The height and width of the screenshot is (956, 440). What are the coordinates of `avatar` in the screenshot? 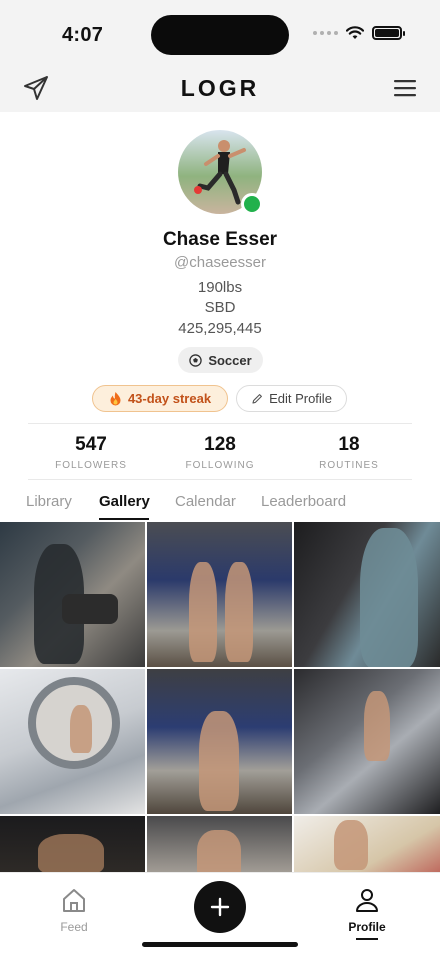 It's located at (221, 173).